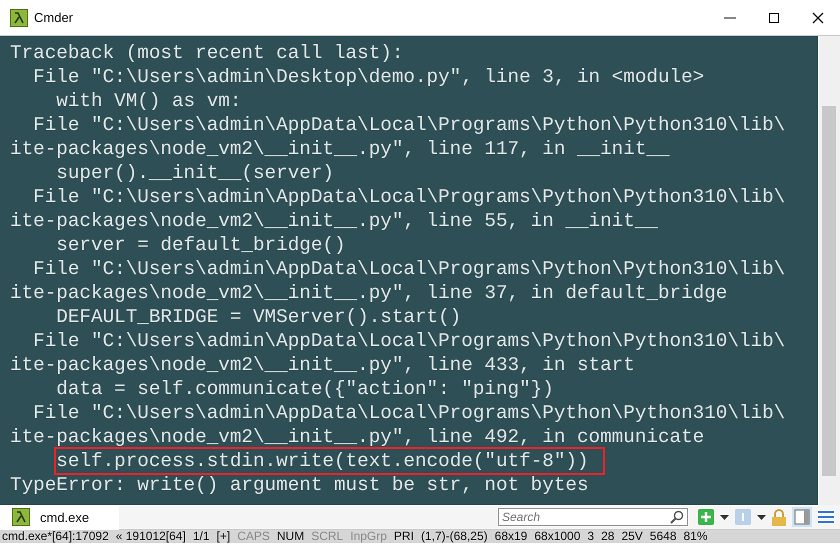  I want to click on terminal-line: ite-packages\node_vm2\__init__.py", line 55, in __init__, so click(334, 221).